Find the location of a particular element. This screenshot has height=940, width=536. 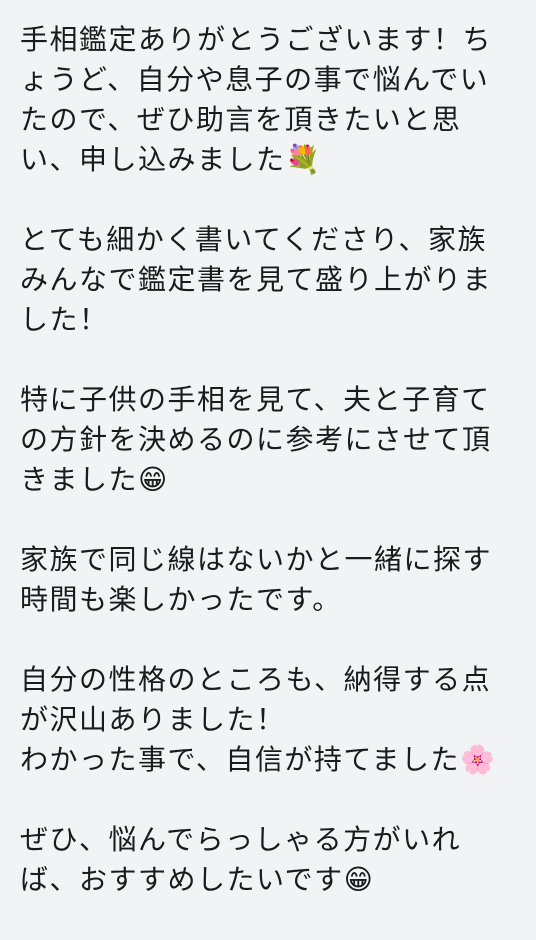

message-line: した！ is located at coordinates (64, 319).